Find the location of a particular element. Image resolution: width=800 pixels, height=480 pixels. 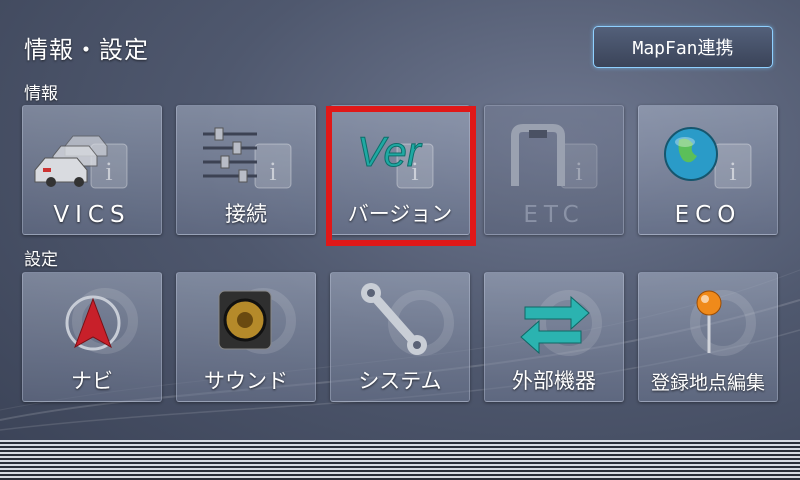

tile-etc-label: ETC is located at coordinates (554, 215).